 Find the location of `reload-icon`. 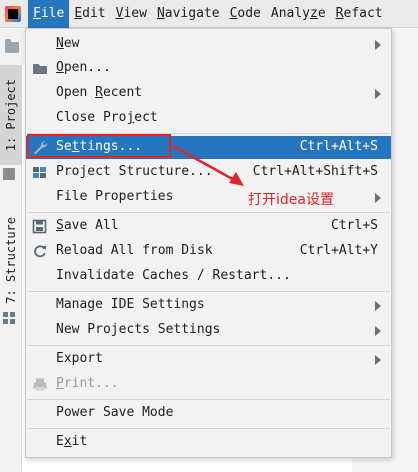

reload-icon is located at coordinates (40, 251).